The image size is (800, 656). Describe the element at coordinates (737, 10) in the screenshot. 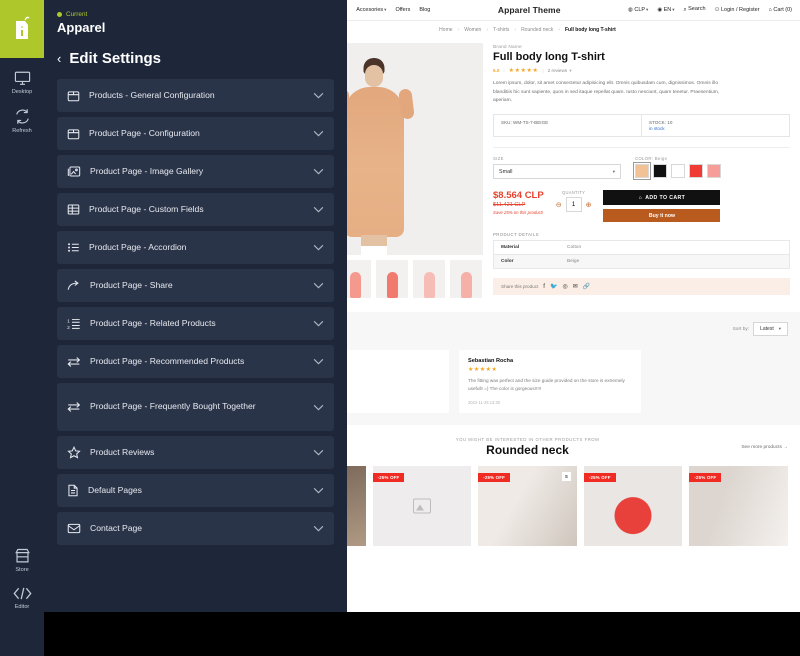

I see `login-register-link: ⚇ Login / Register` at that location.